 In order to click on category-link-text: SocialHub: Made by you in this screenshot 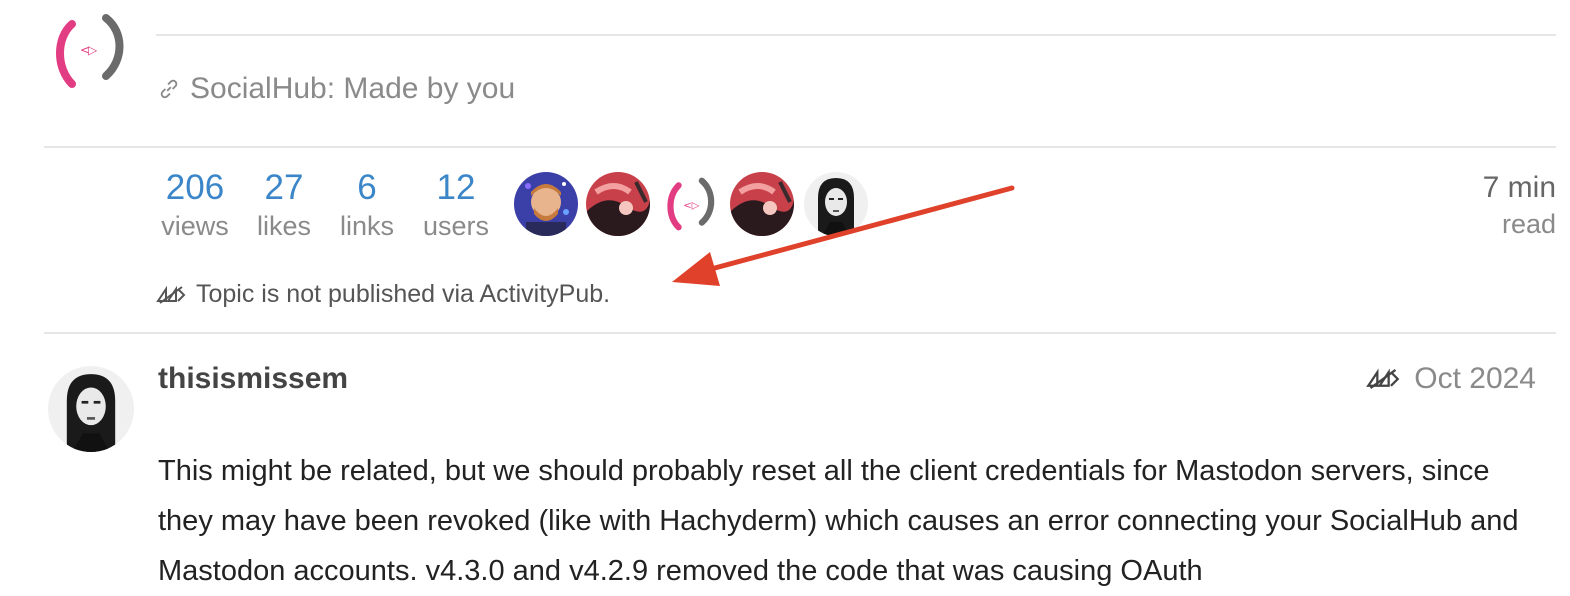, I will do `click(352, 89)`.